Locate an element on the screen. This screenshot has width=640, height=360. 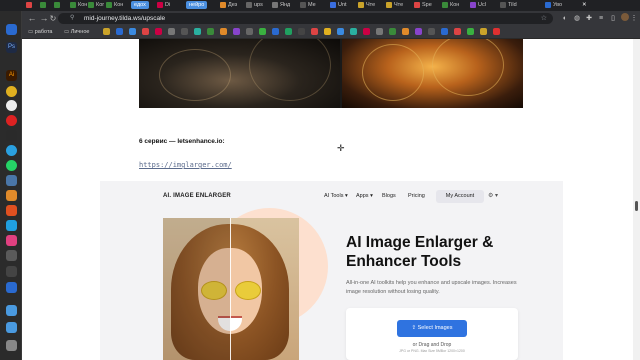
scrollbar-thumb is located at coordinates (636, 206).